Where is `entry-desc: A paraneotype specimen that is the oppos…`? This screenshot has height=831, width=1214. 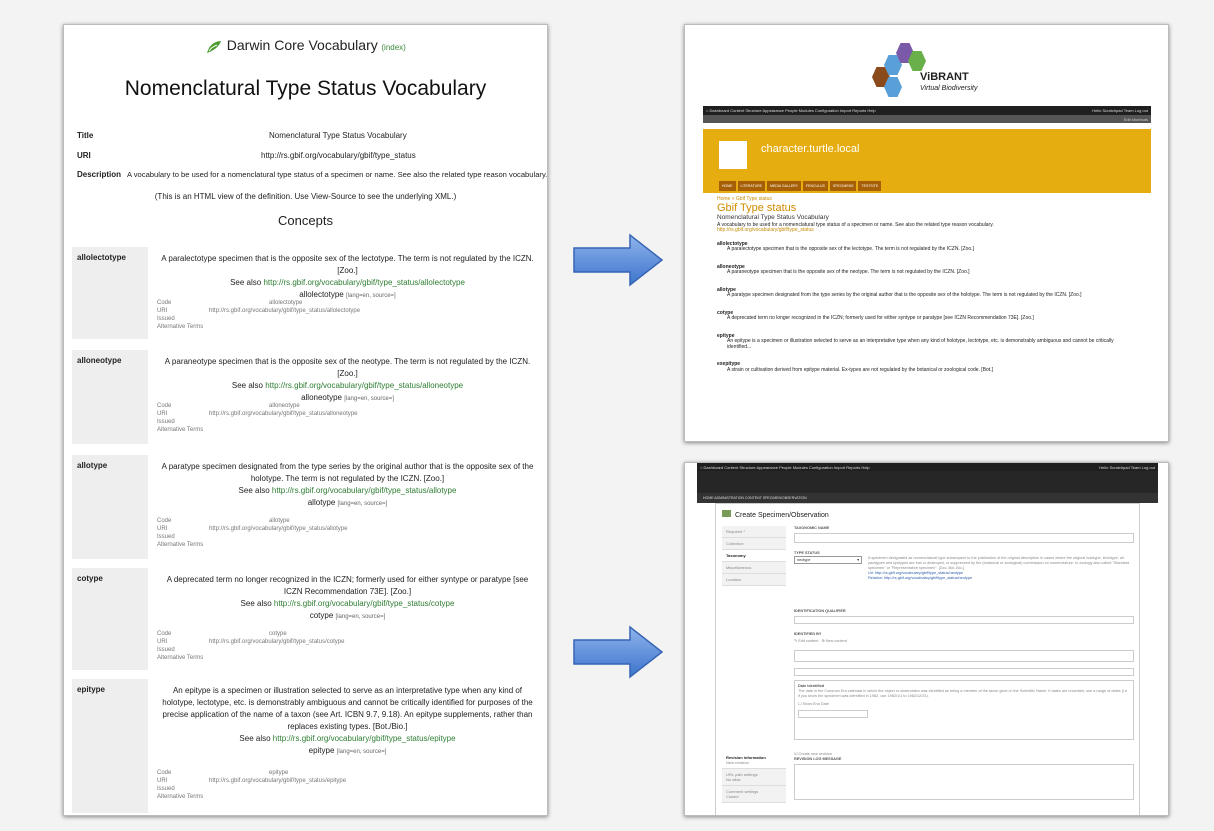
entry-desc: A paraneotype specimen that is the oppos… is located at coordinates (848, 272).